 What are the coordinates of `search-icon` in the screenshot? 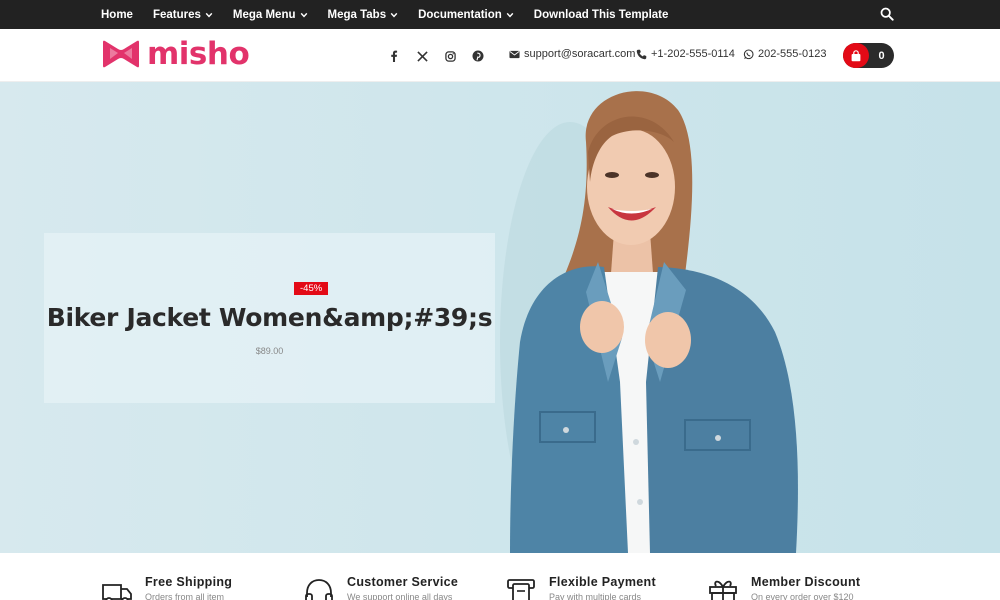 It's located at (887, 14).